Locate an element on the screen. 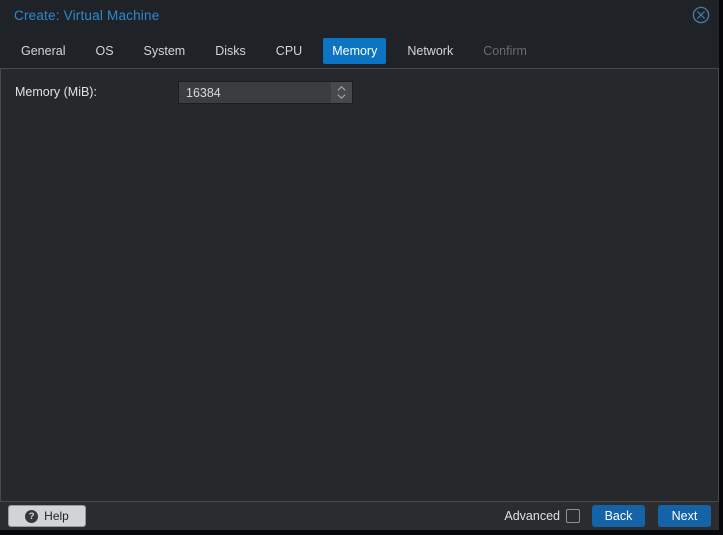 This screenshot has width=723, height=535. next-button: Next is located at coordinates (684, 516).